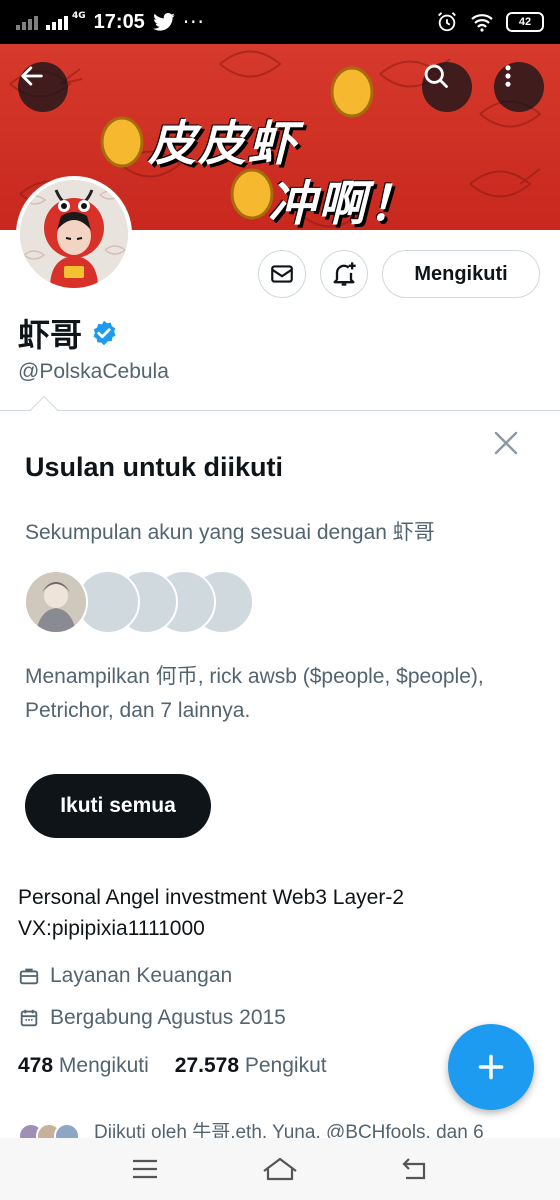  I want to click on follow-all-button: Ikuti semua, so click(118, 806).